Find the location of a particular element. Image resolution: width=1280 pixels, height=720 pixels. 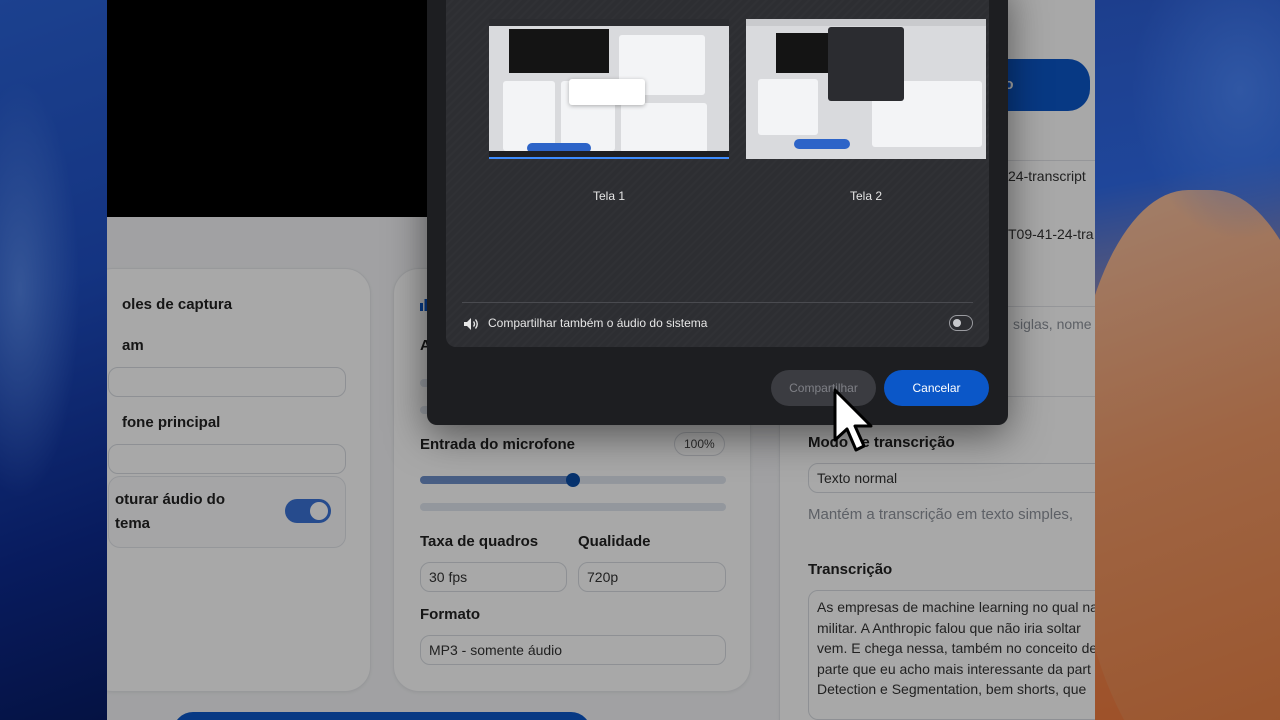

capture-controls-title: oles de captura is located at coordinates (177, 304).